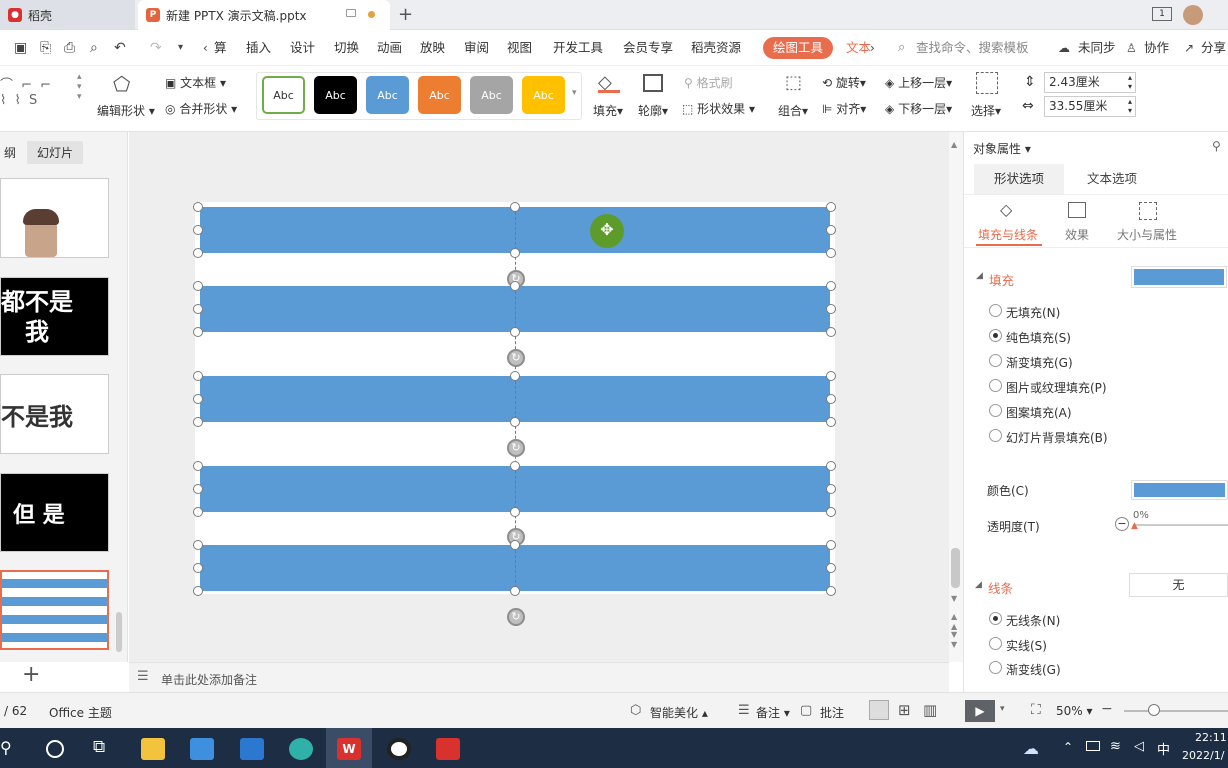 This screenshot has width=1228, height=768. What do you see at coordinates (1193, 15) in the screenshot?
I see `avatar` at bounding box center [1193, 15].